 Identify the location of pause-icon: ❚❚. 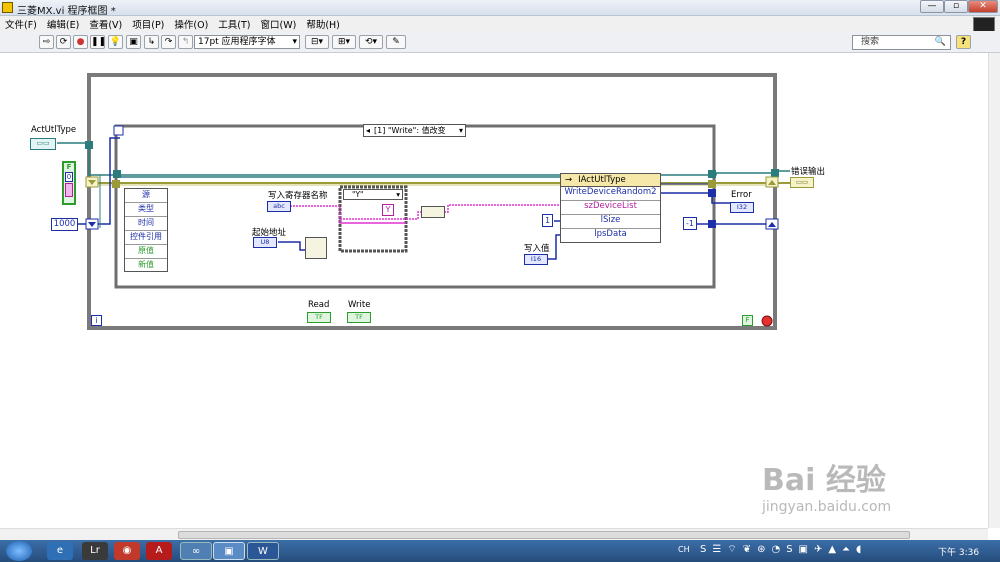
(98, 42).